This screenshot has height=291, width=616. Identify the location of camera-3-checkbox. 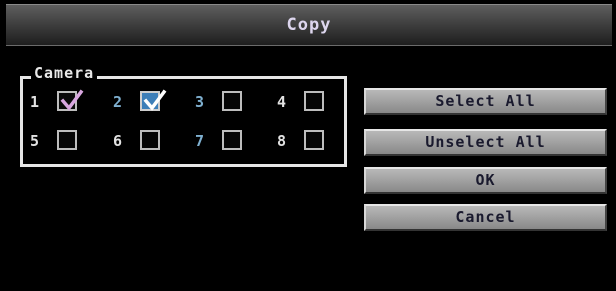
(232, 101).